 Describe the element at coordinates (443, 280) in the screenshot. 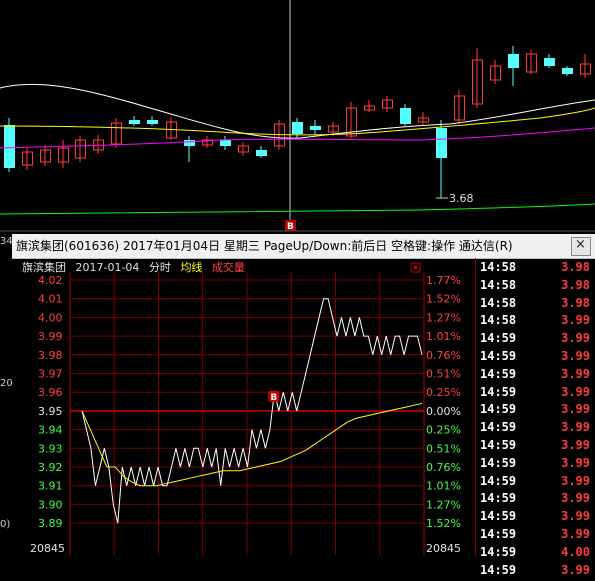

I see `pct-tick-label: 1.77%` at that location.